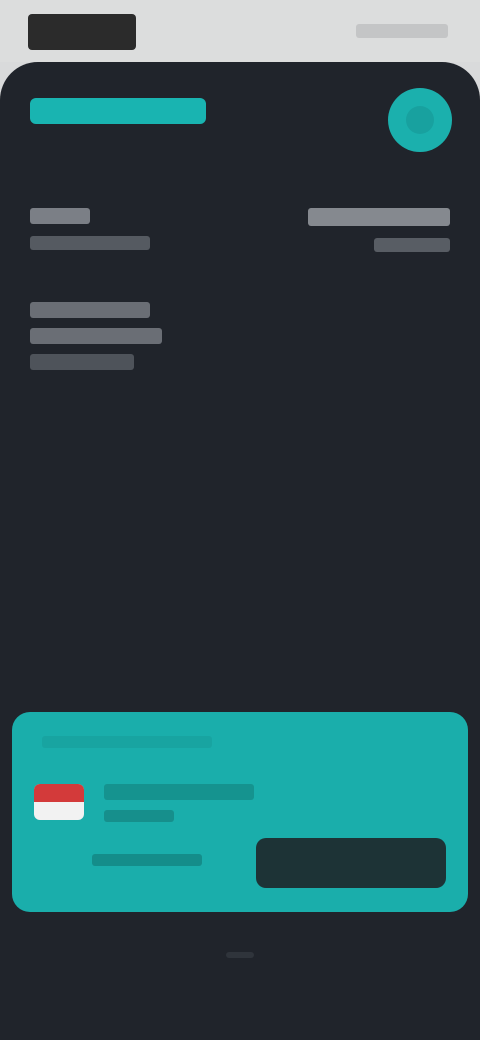 The width and height of the screenshot is (480, 1040). Describe the element at coordinates (90, 243) in the screenshot. I see `info-value` at that location.